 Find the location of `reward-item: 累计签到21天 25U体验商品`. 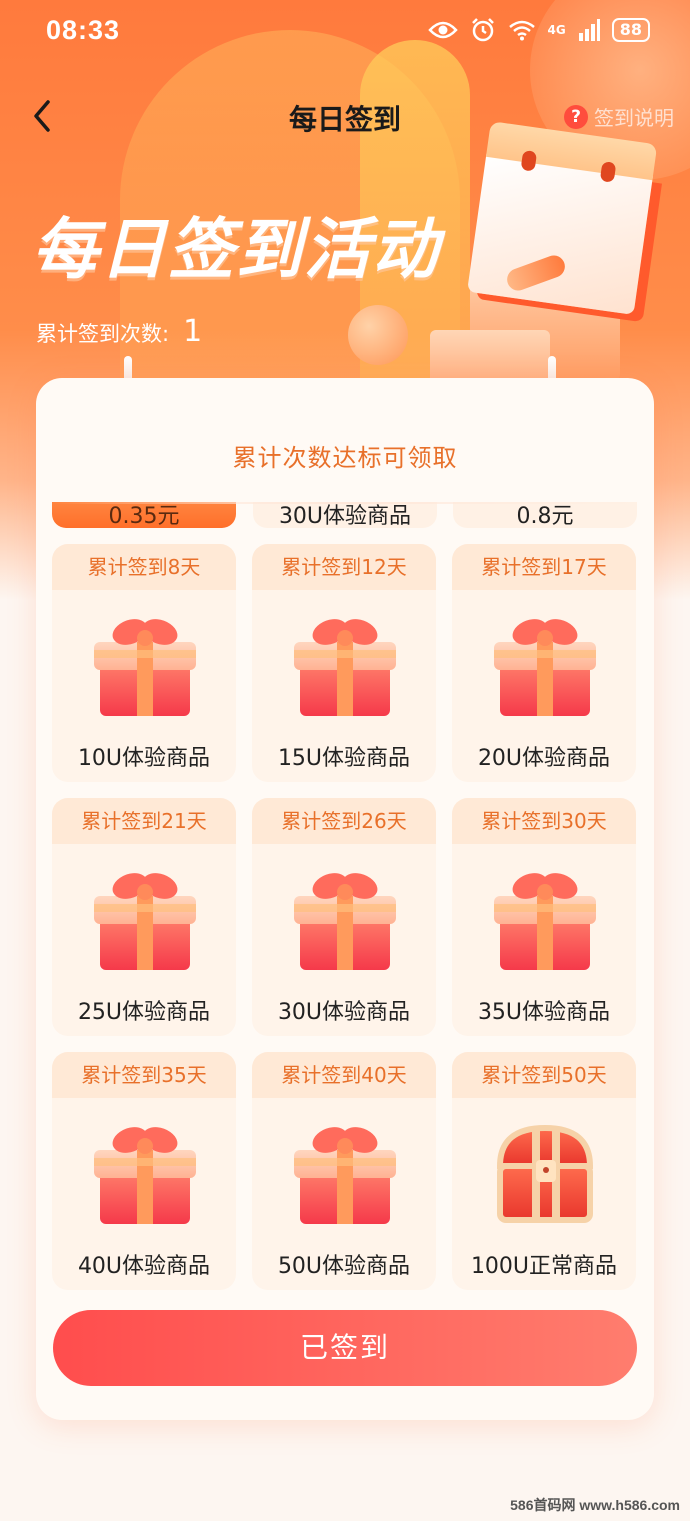

reward-item: 累计签到21天 25U体验商品 is located at coordinates (144, 917).